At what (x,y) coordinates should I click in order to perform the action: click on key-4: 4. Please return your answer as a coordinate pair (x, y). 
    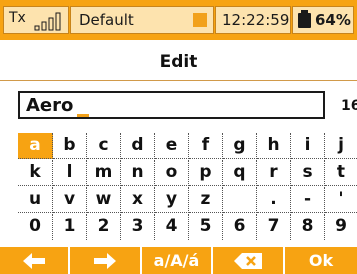
    Looking at the image, I should click on (172, 227).